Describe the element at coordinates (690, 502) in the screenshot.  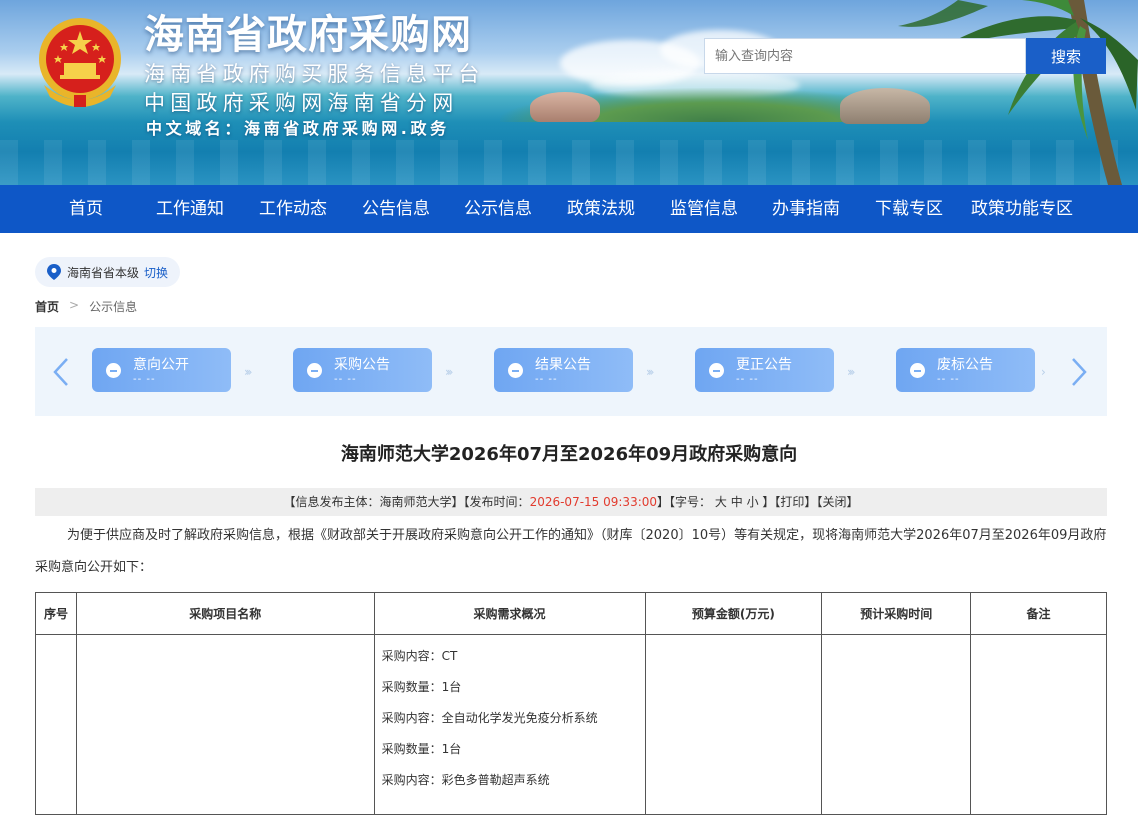
I see `font-size-label: 【字号：` at that location.